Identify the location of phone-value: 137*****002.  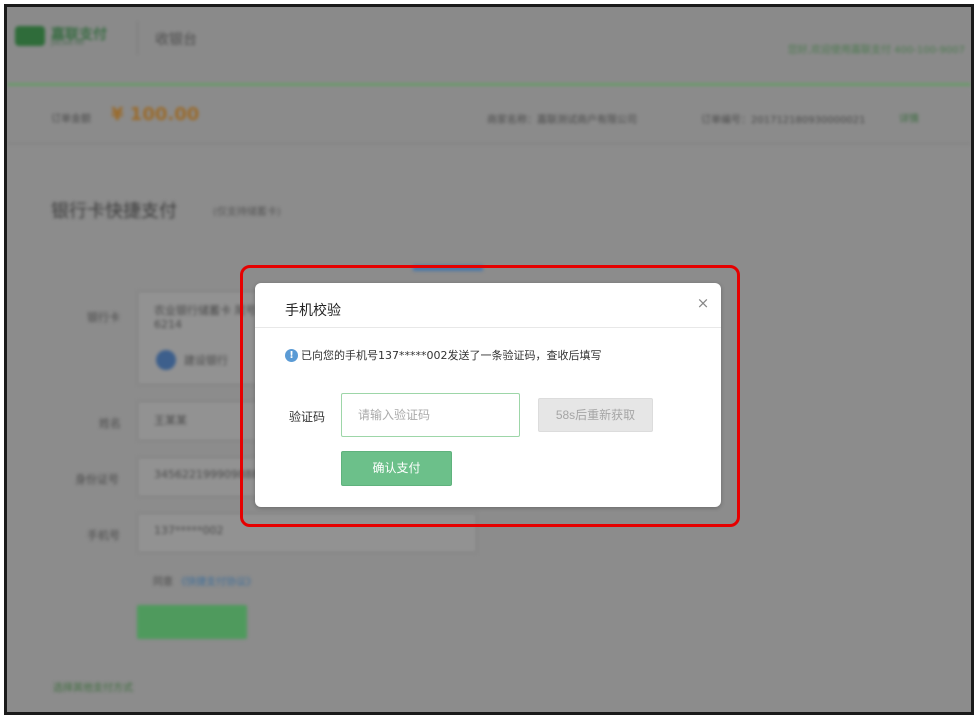
(189, 530).